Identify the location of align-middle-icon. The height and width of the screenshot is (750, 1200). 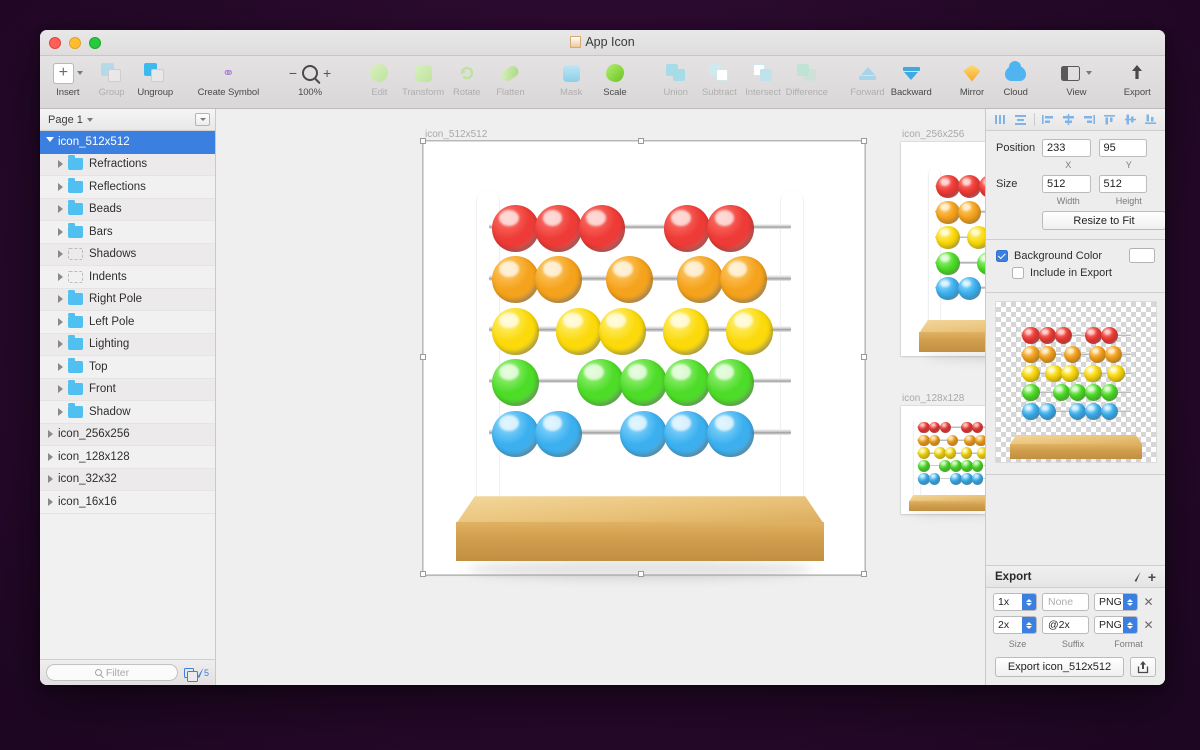
(1130, 119).